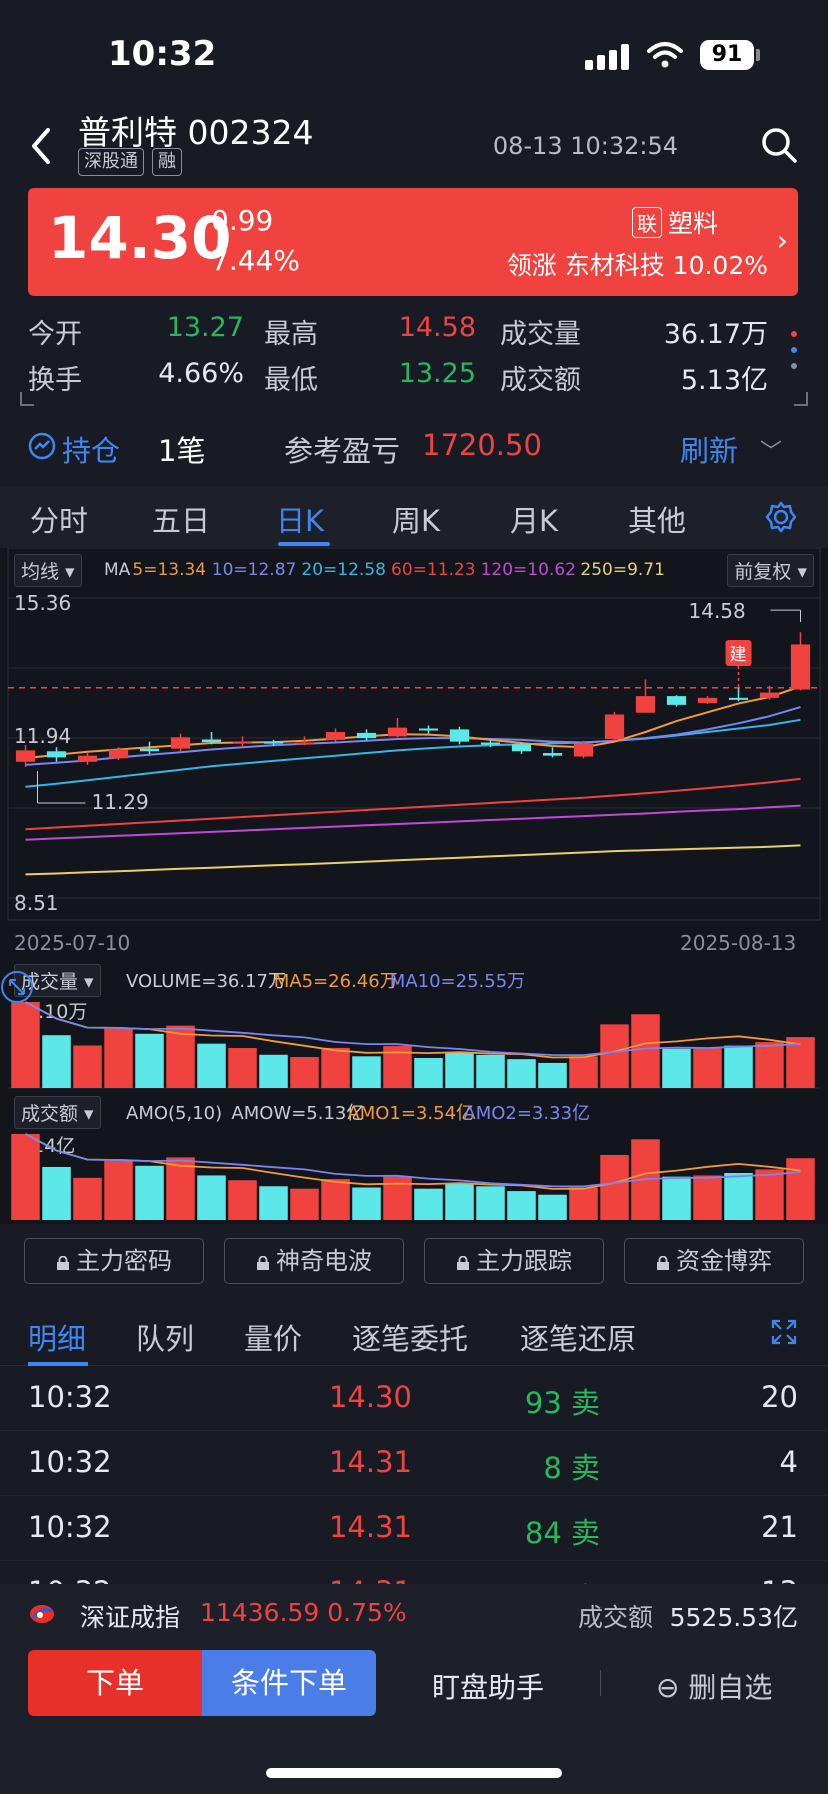  Describe the element at coordinates (42, 446) in the screenshot. I see `position-icon` at that location.